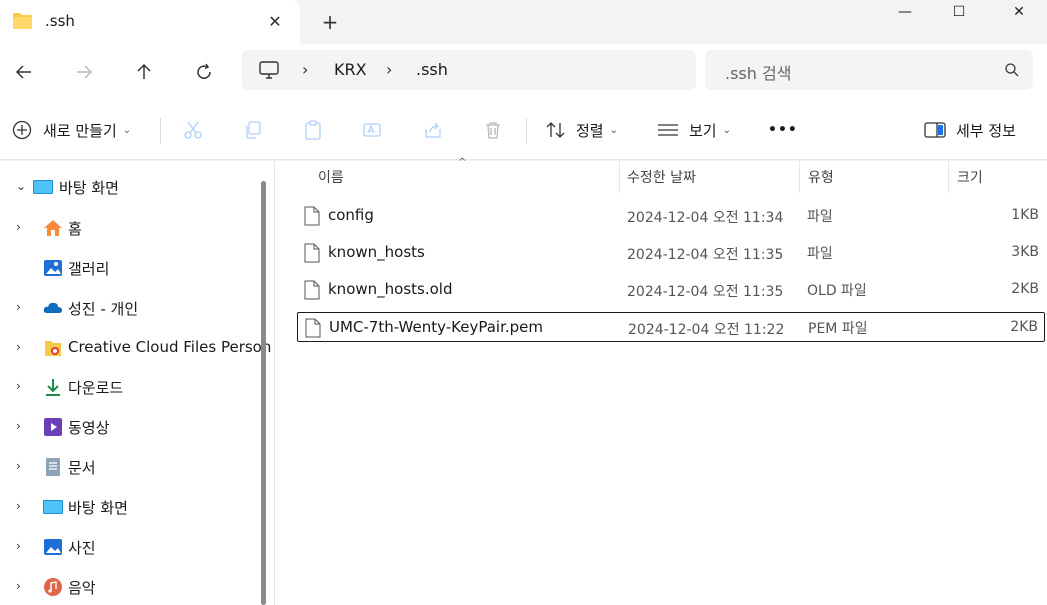 The width and height of the screenshot is (1047, 605). Describe the element at coordinates (820, 217) in the screenshot. I see `file-type: 파일` at that location.